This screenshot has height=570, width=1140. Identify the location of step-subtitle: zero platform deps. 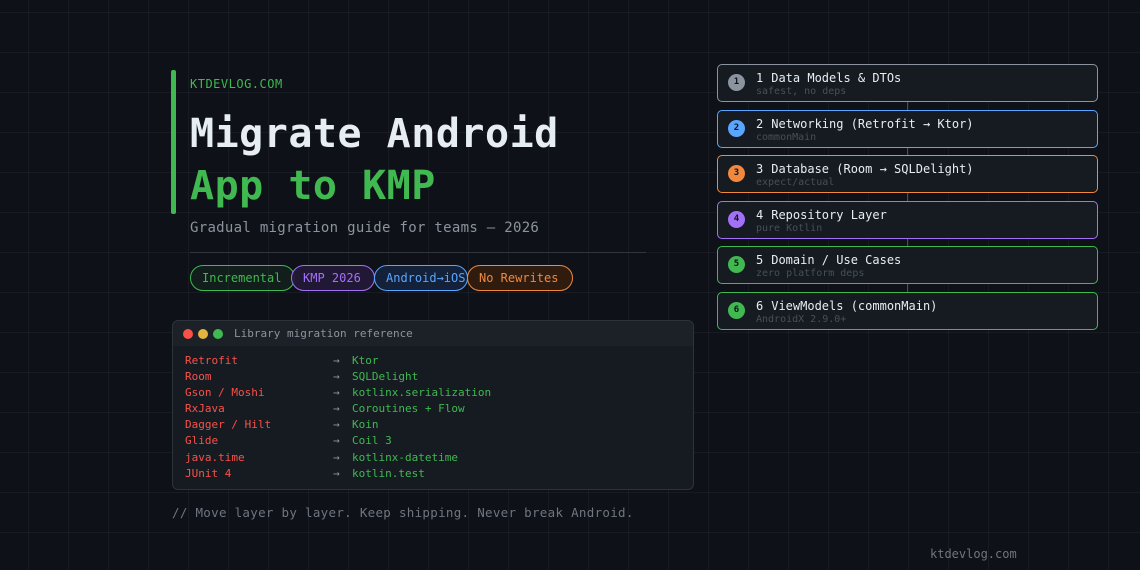
(810, 273).